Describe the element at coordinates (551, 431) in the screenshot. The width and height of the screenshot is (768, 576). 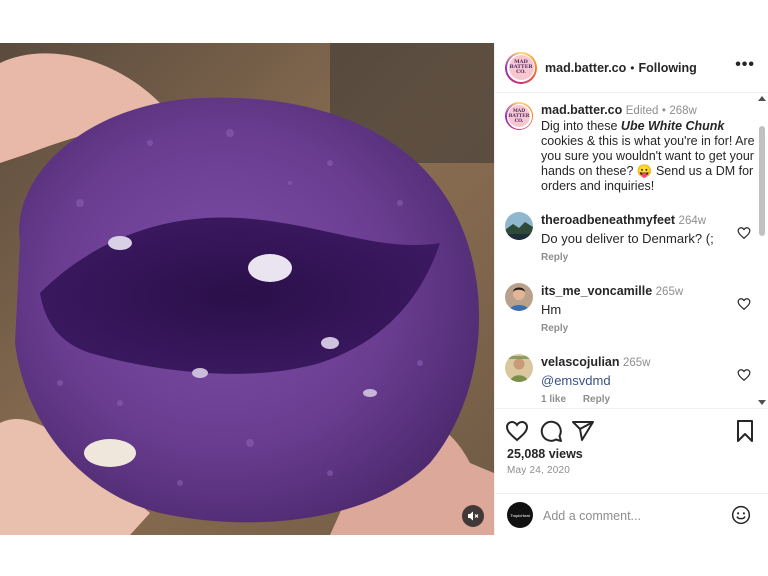
I see `comment-icon` at that location.